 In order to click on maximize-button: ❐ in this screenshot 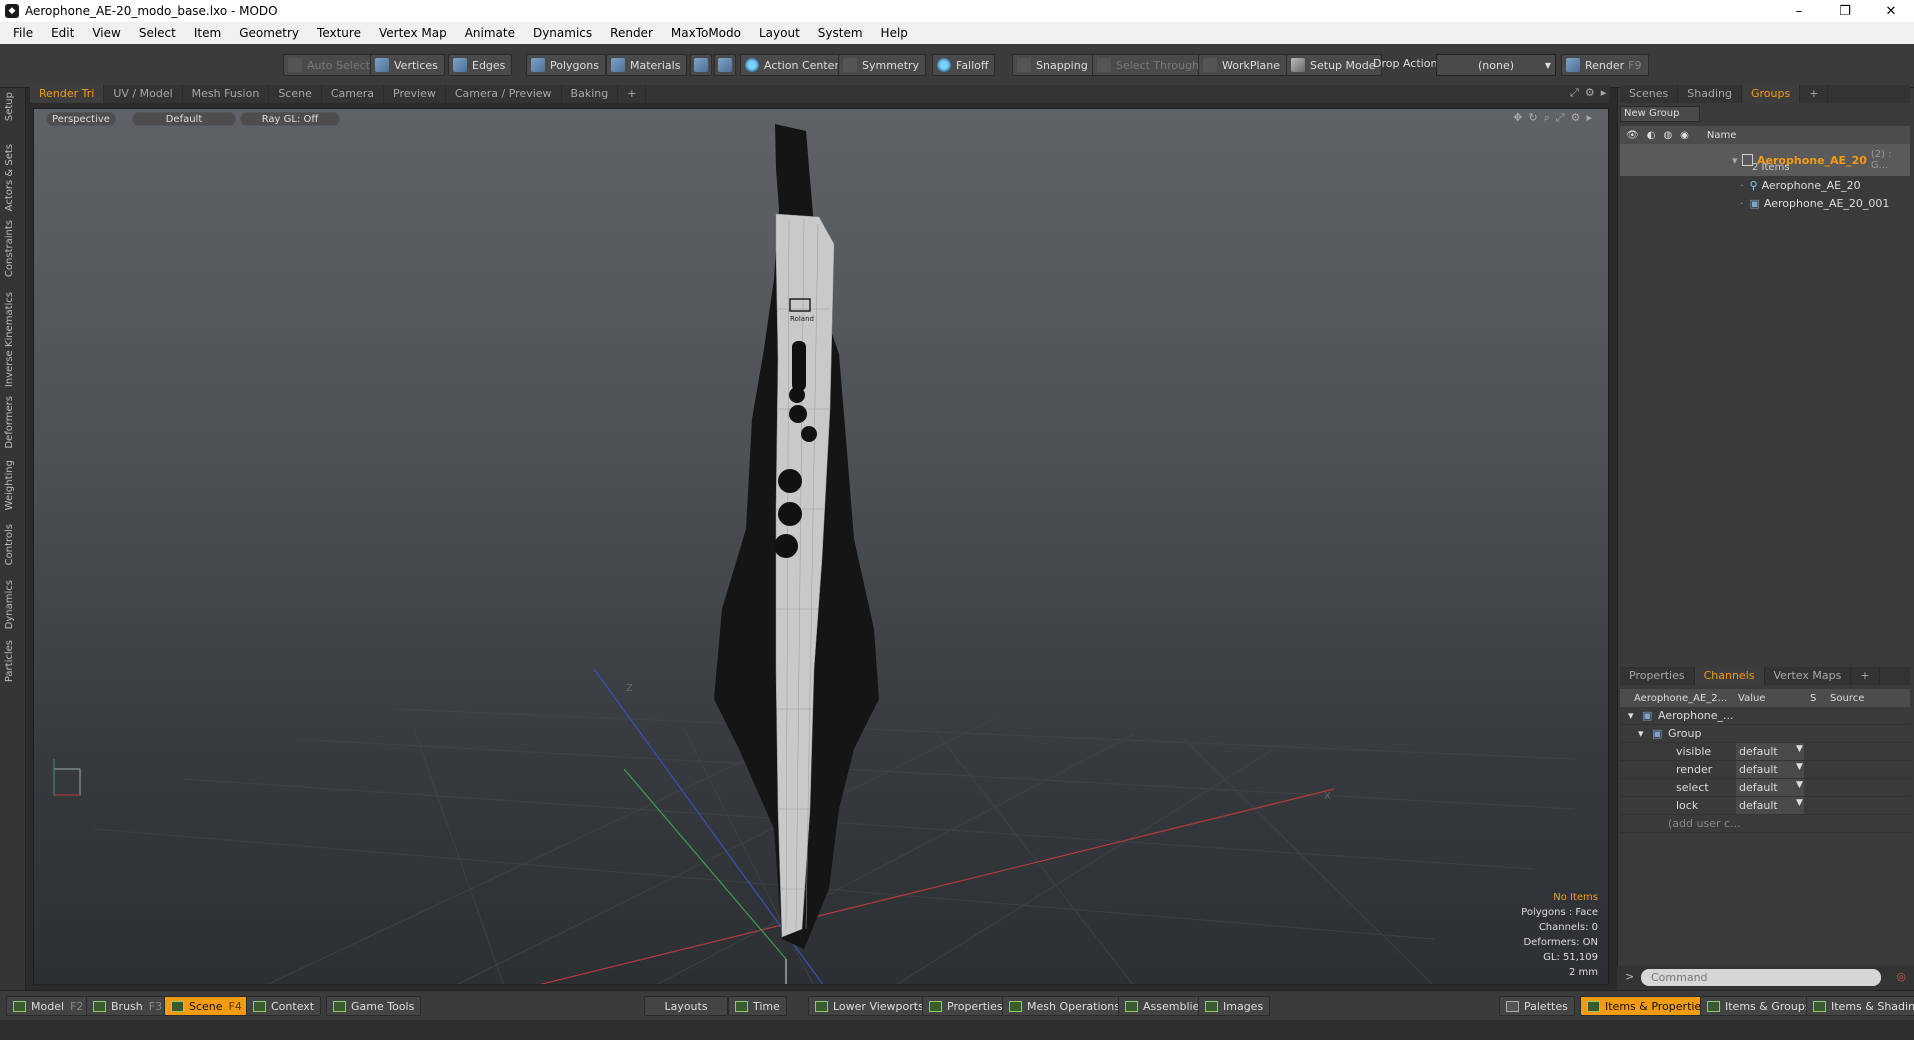, I will do `click(1845, 11)`.